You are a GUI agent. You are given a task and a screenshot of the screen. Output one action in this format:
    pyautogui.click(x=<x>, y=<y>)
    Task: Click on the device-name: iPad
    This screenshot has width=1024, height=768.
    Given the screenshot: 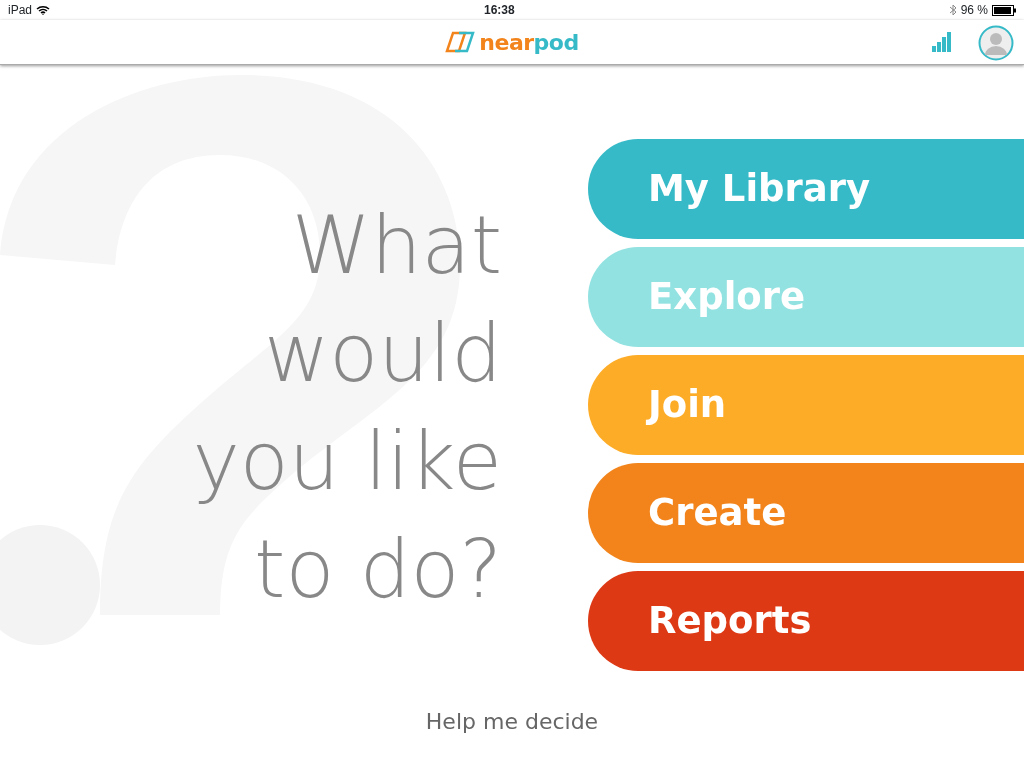 What is the action you would take?
    pyautogui.click(x=20, y=10)
    